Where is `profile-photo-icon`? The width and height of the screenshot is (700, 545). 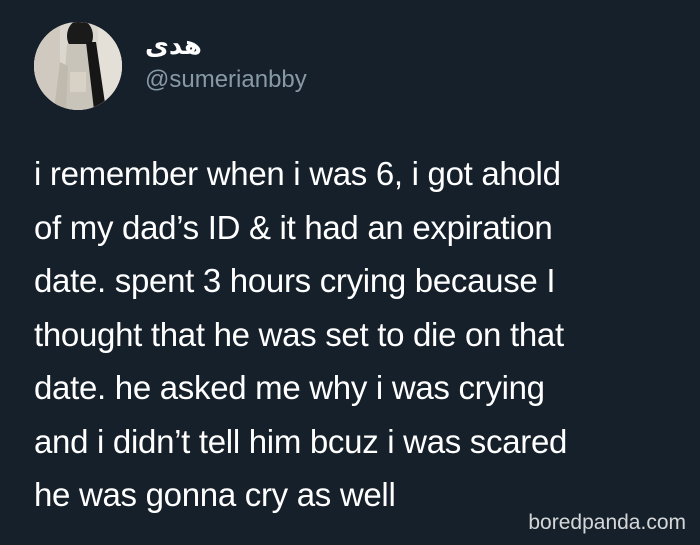 profile-photo-icon is located at coordinates (78, 66).